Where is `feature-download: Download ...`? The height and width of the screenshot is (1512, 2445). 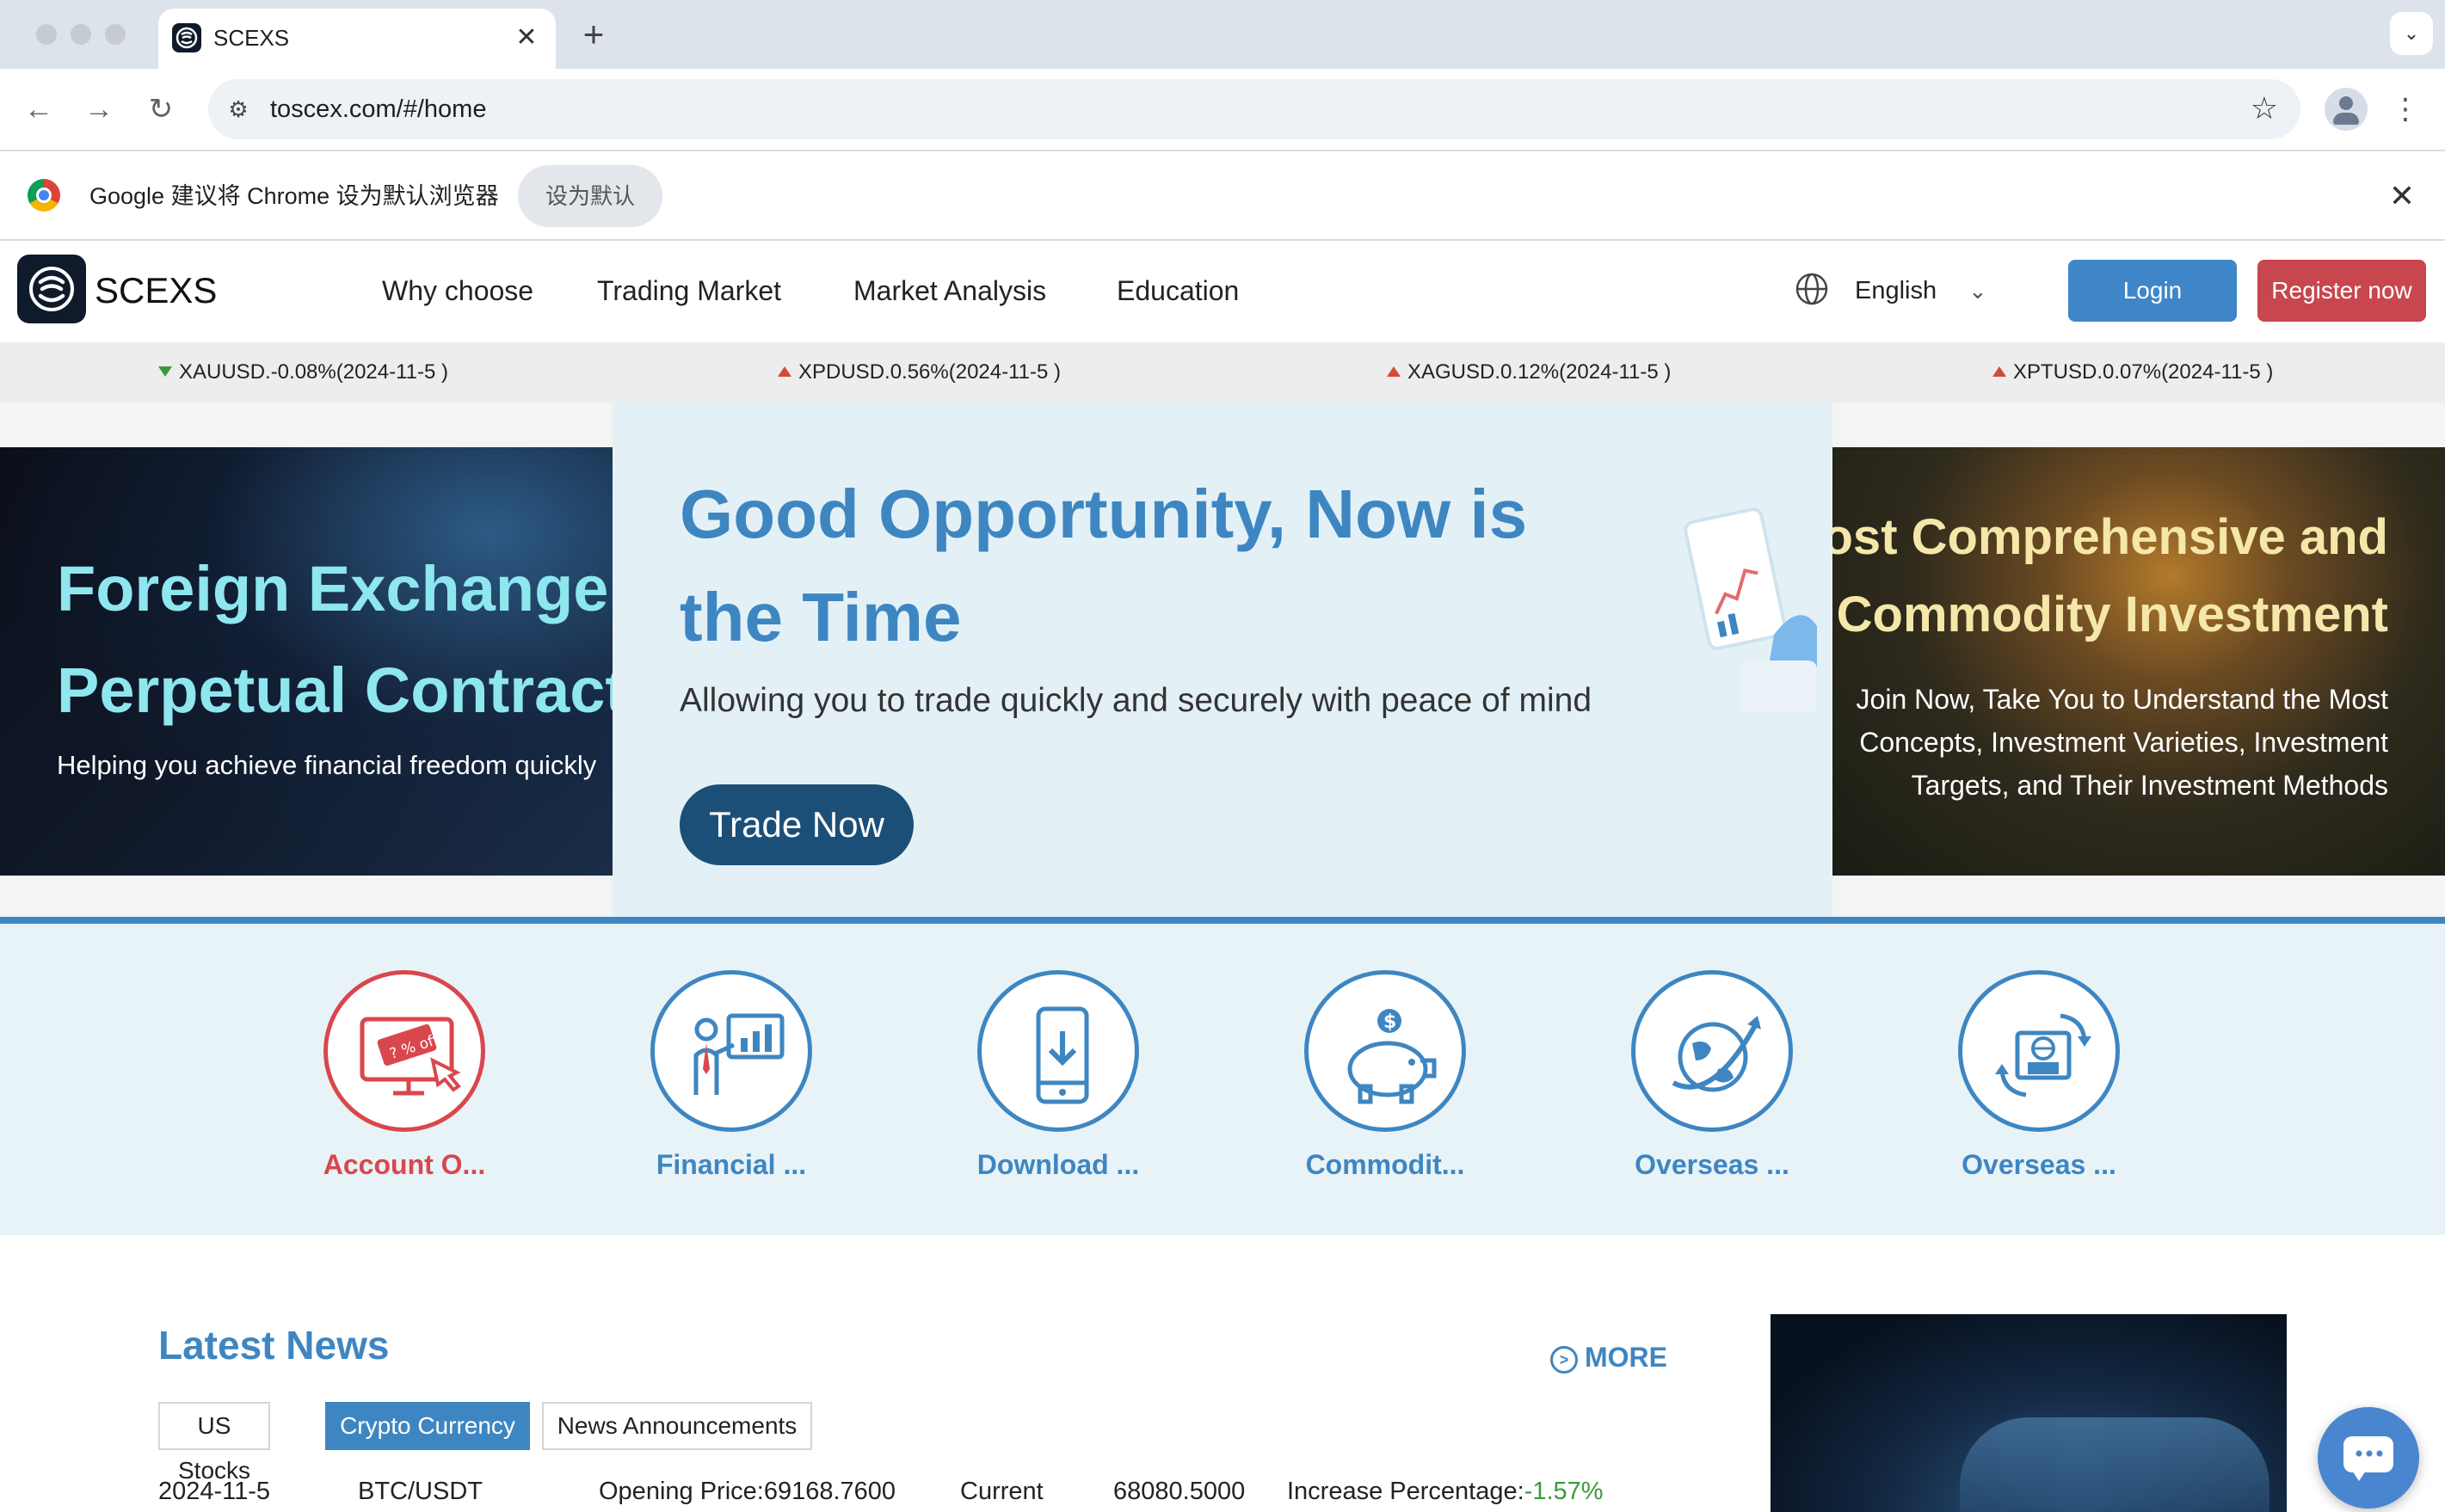
feature-download: Download ... is located at coordinates (1058, 1082).